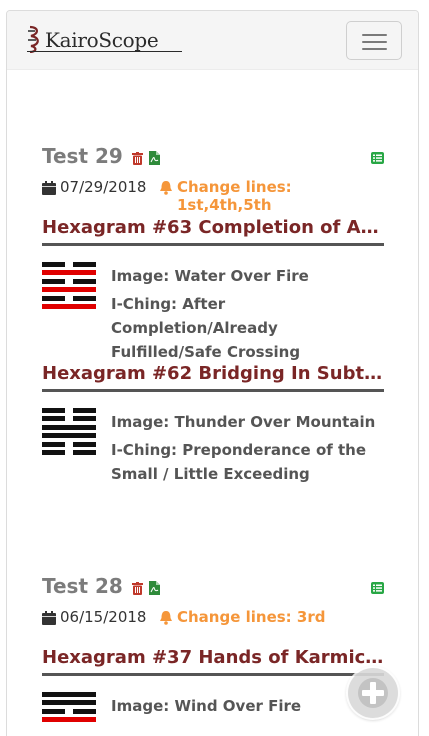  I want to click on logo-underline, so click(104, 51).